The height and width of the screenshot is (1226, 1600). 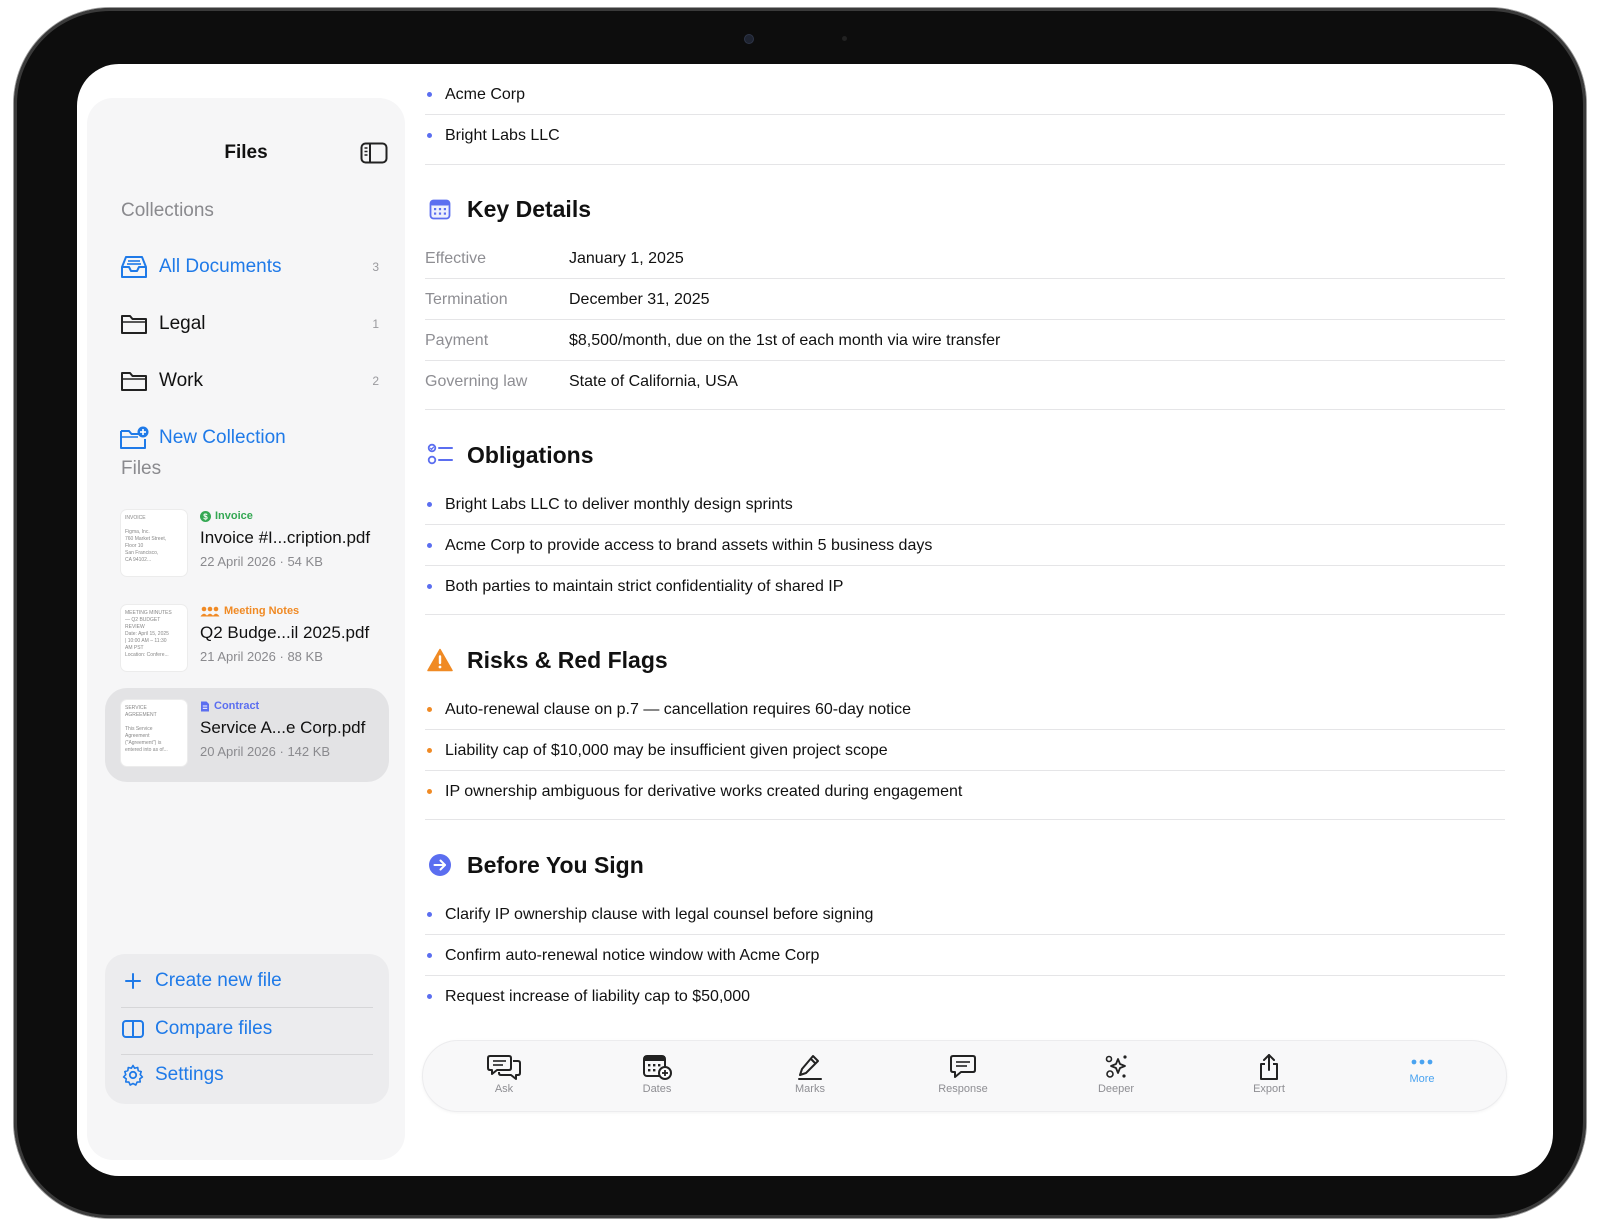 What do you see at coordinates (375, 267) in the screenshot?
I see `collection-count: 3` at bounding box center [375, 267].